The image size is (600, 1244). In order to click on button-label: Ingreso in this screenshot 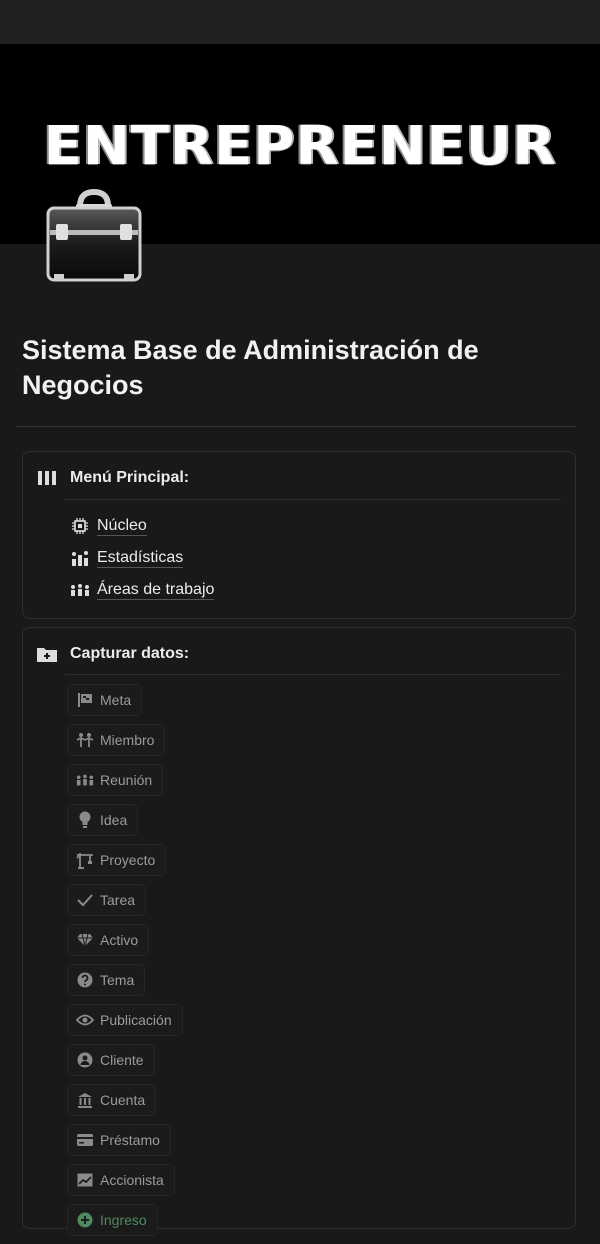, I will do `click(123, 1220)`.